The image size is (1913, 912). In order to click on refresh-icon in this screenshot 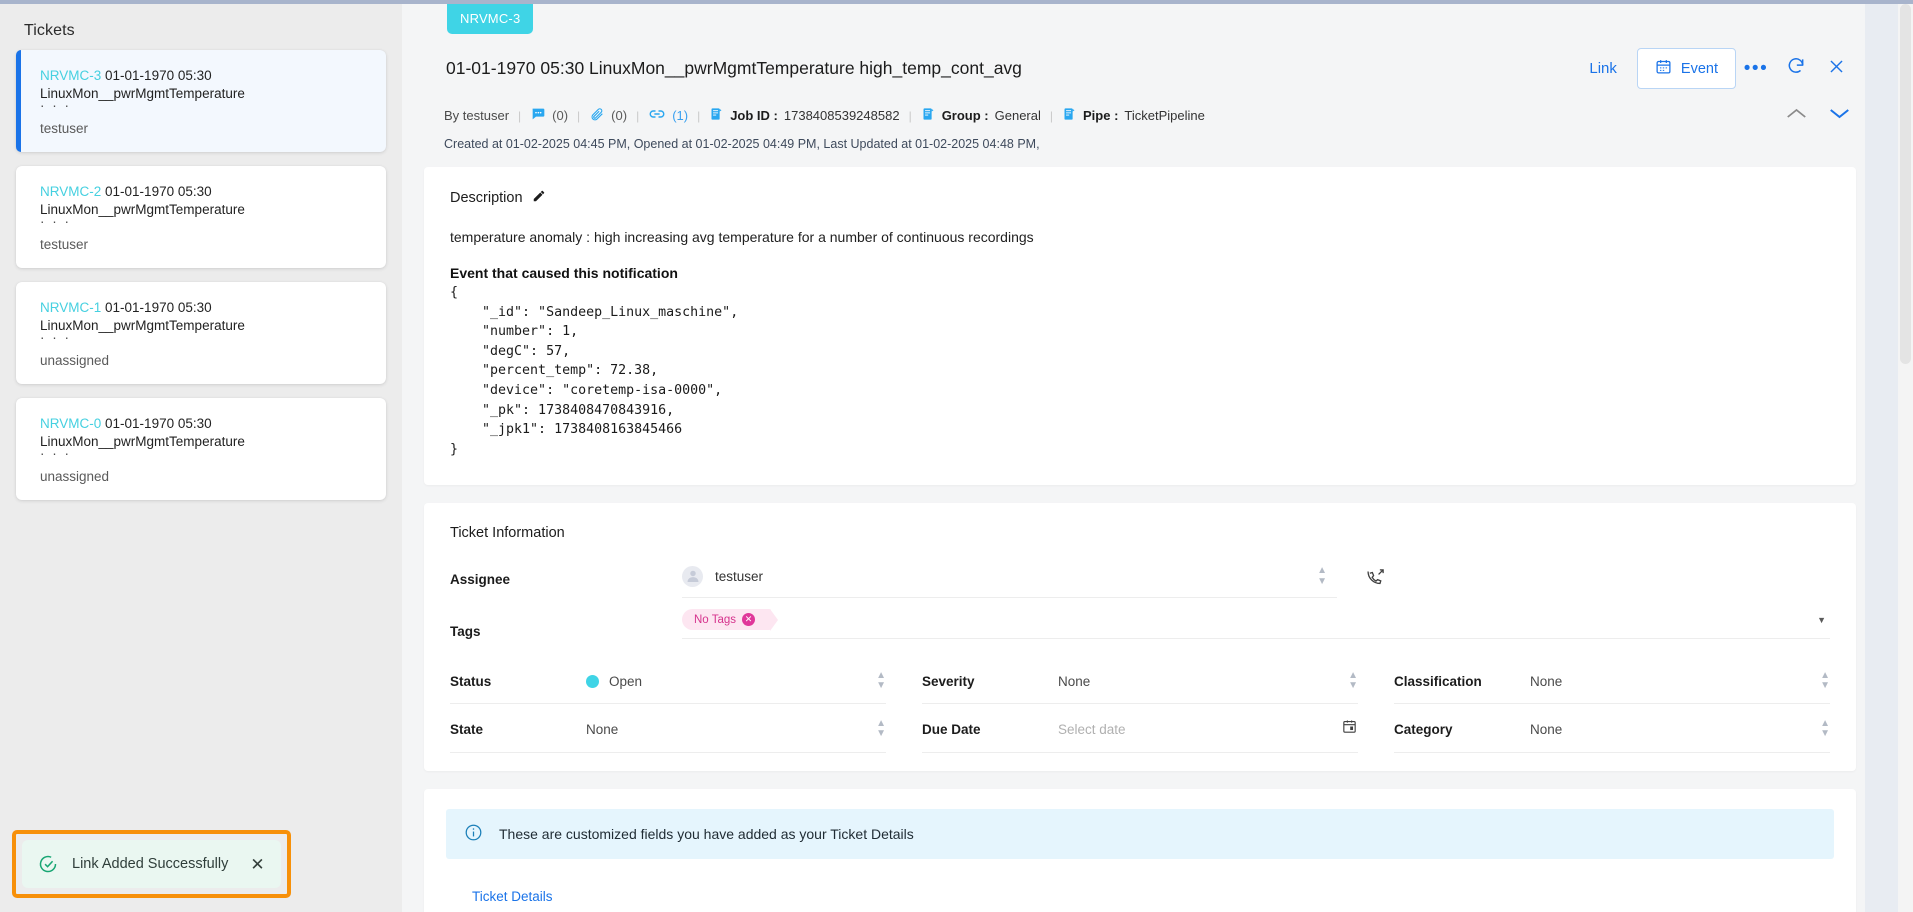, I will do `click(1796, 68)`.